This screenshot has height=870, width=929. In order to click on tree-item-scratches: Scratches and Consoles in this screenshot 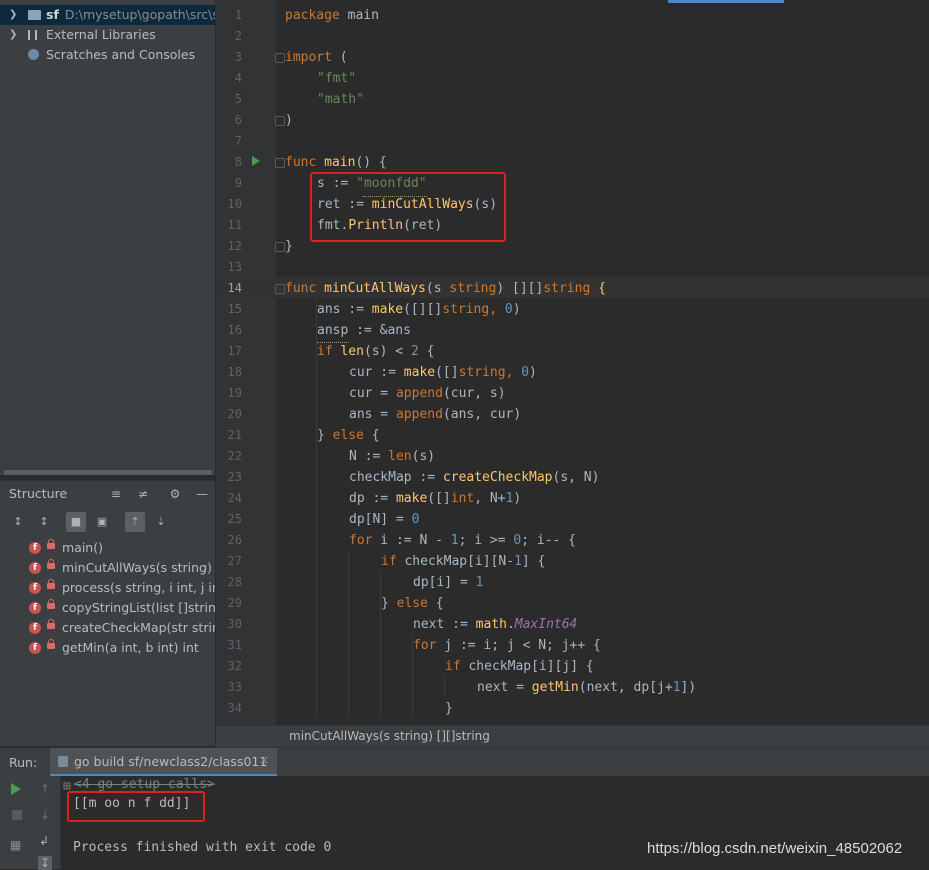, I will do `click(107, 55)`.